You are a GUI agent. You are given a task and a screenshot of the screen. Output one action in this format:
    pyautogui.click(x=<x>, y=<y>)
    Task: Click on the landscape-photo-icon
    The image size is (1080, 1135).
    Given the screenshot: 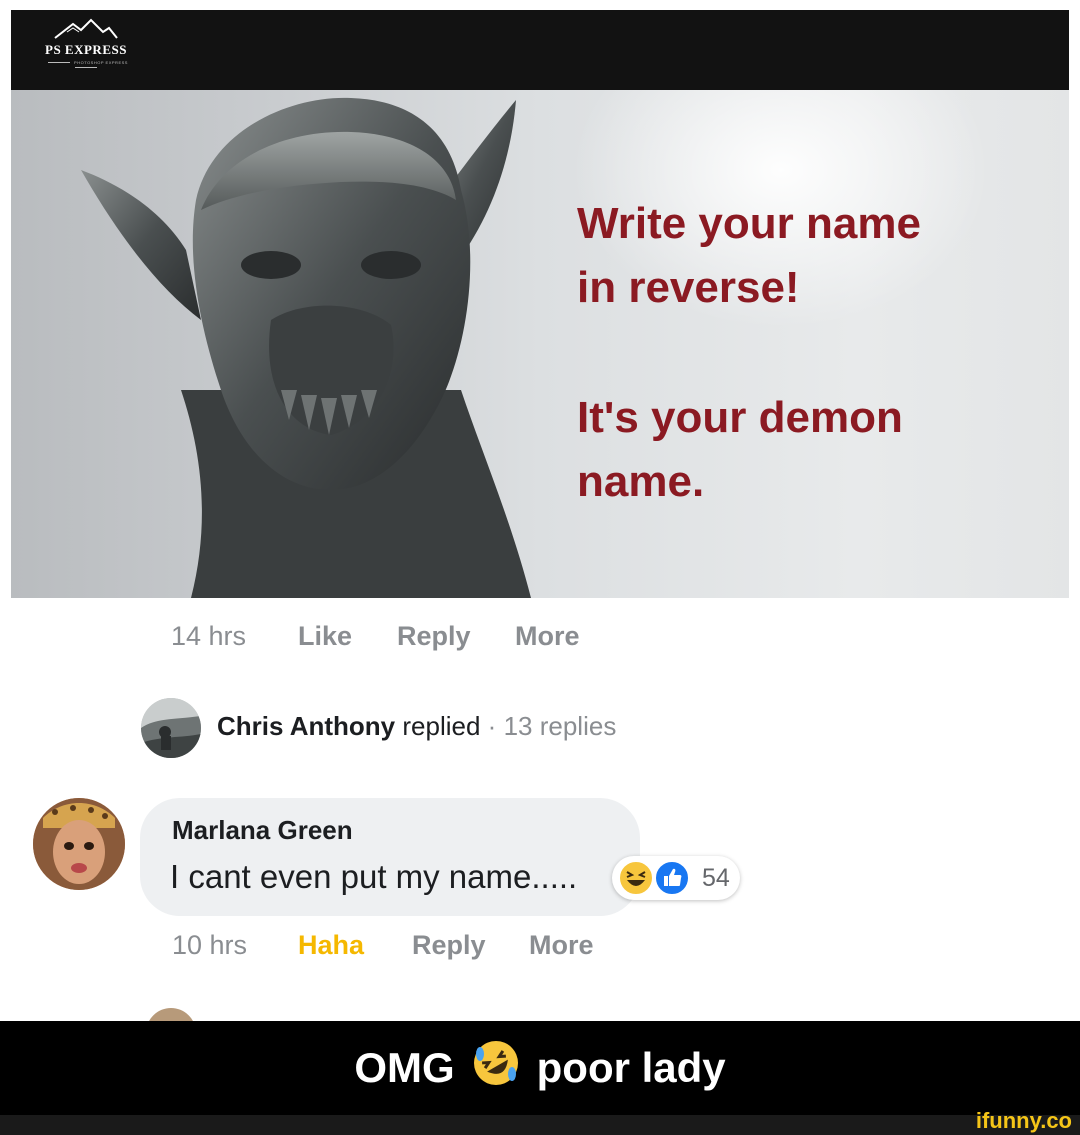 What is the action you would take?
    pyautogui.click(x=171, y=728)
    